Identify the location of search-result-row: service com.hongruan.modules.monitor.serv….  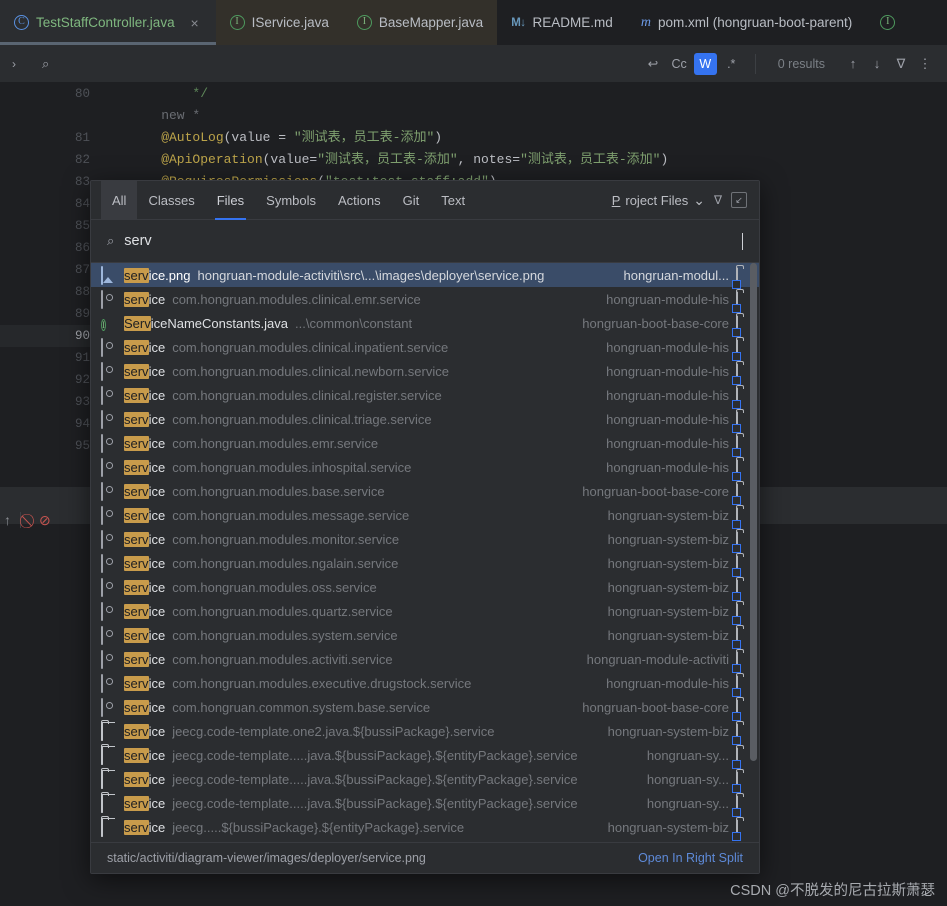
(425, 539).